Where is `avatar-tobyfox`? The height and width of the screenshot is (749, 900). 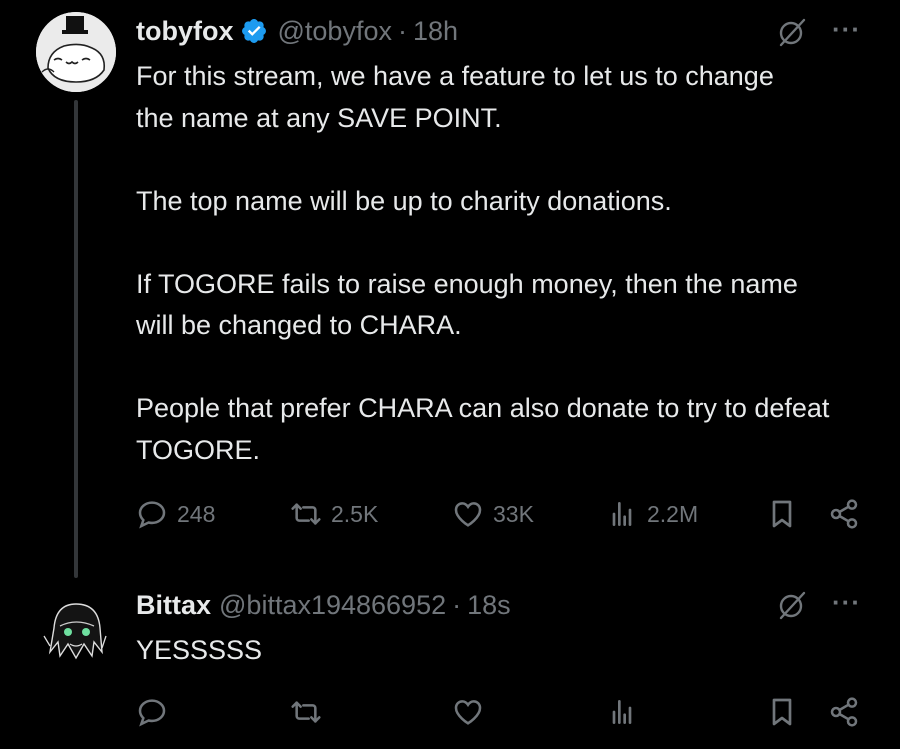 avatar-tobyfox is located at coordinates (76, 52).